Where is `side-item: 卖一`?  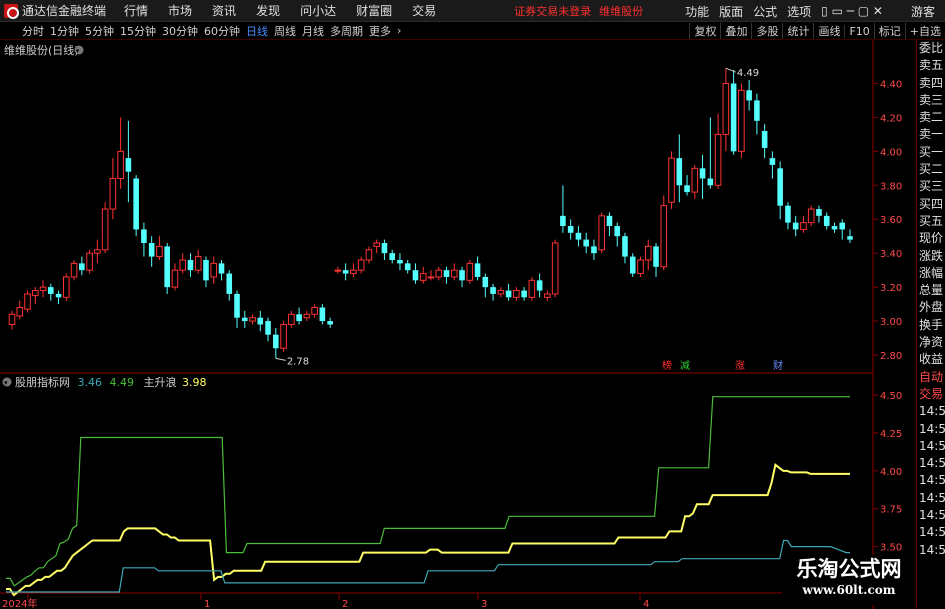 side-item: 卖一 is located at coordinates (931, 134).